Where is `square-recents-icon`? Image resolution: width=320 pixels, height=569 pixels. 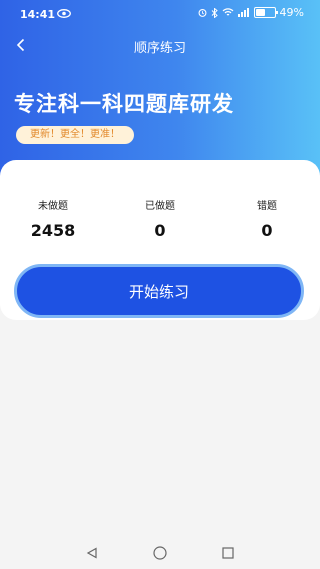 square-recents-icon is located at coordinates (228, 553).